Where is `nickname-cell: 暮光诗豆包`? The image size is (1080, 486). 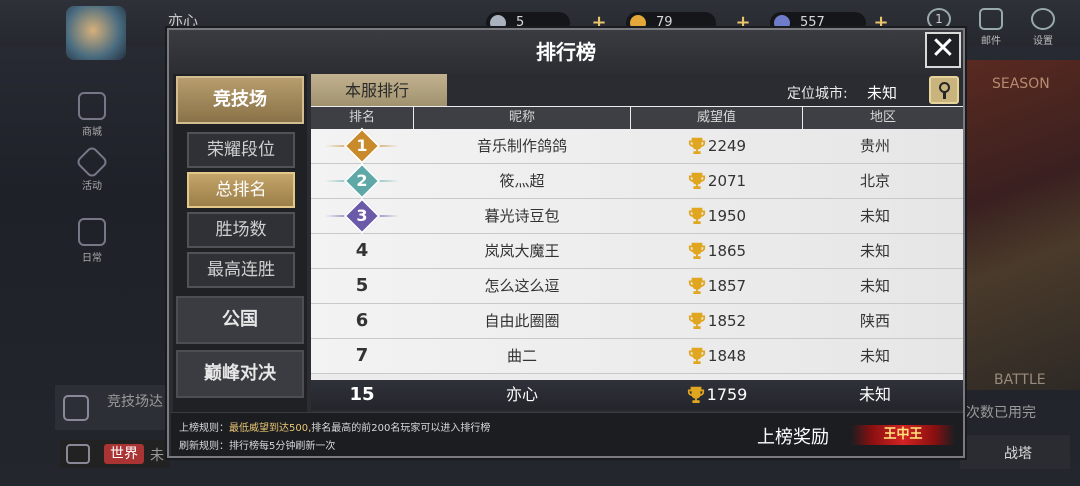 nickname-cell: 暮光诗豆包 is located at coordinates (522, 216).